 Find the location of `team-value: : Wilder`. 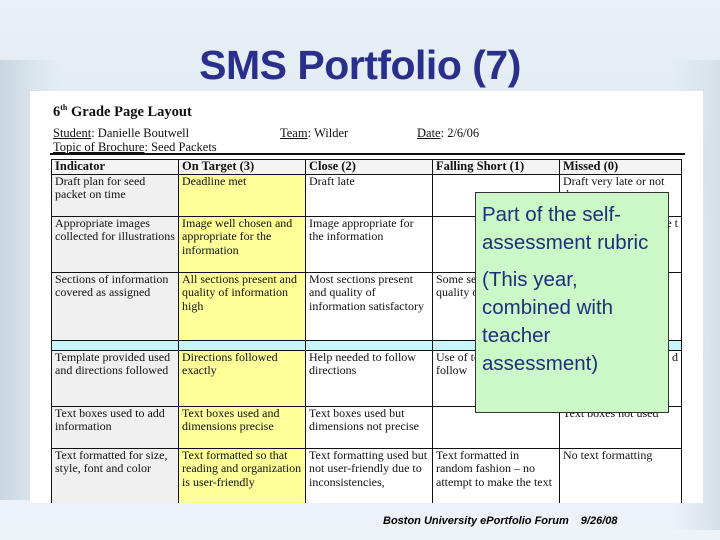

team-value: : Wilder is located at coordinates (328, 132).